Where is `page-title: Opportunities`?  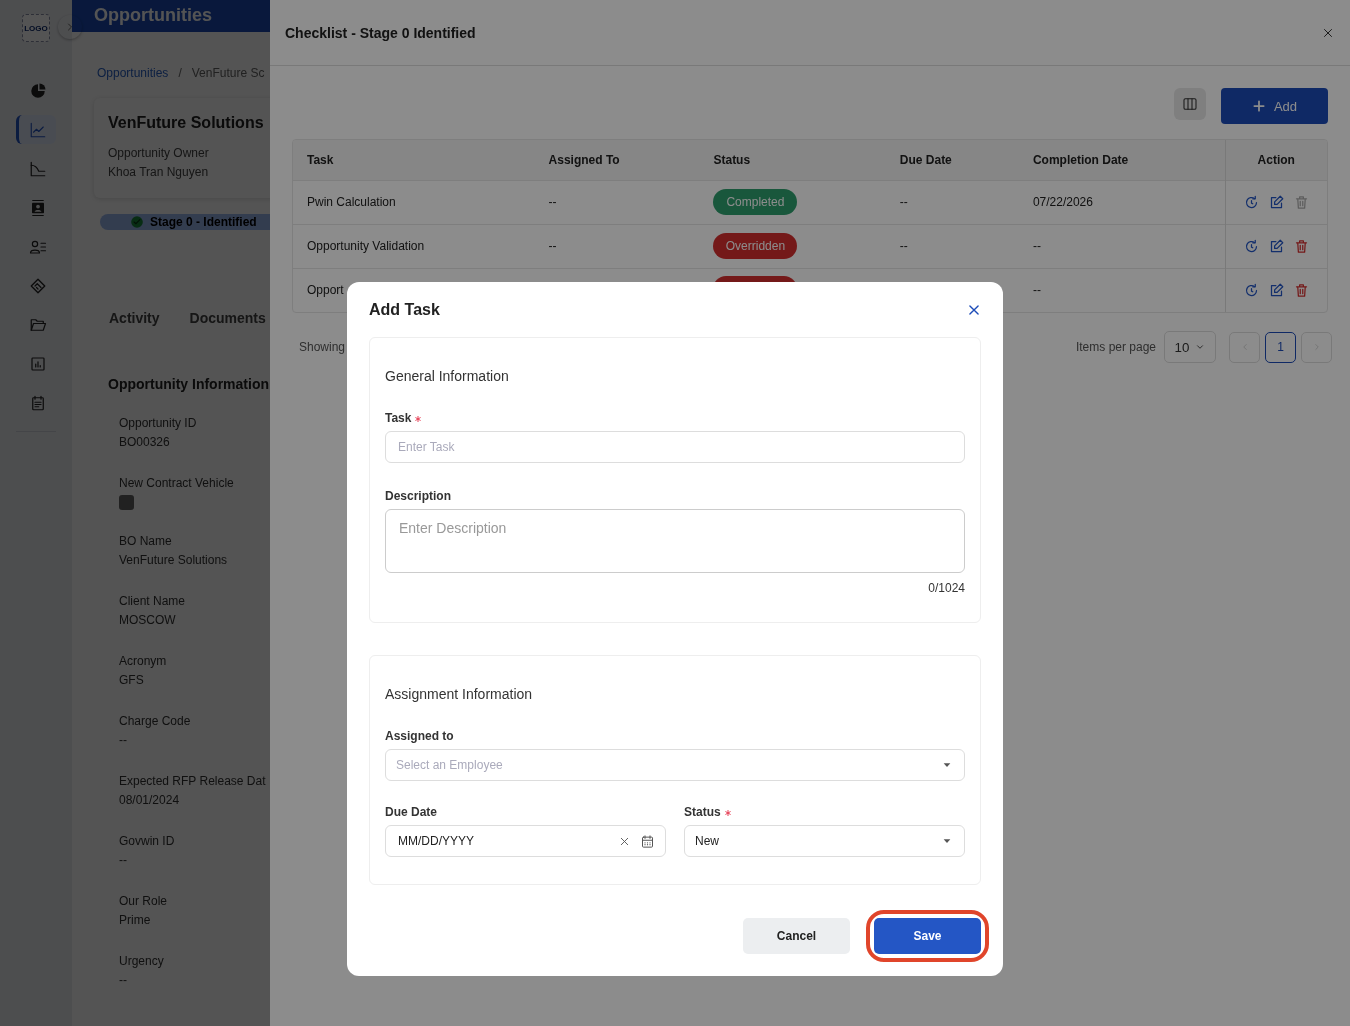
page-title: Opportunities is located at coordinates (171, 16).